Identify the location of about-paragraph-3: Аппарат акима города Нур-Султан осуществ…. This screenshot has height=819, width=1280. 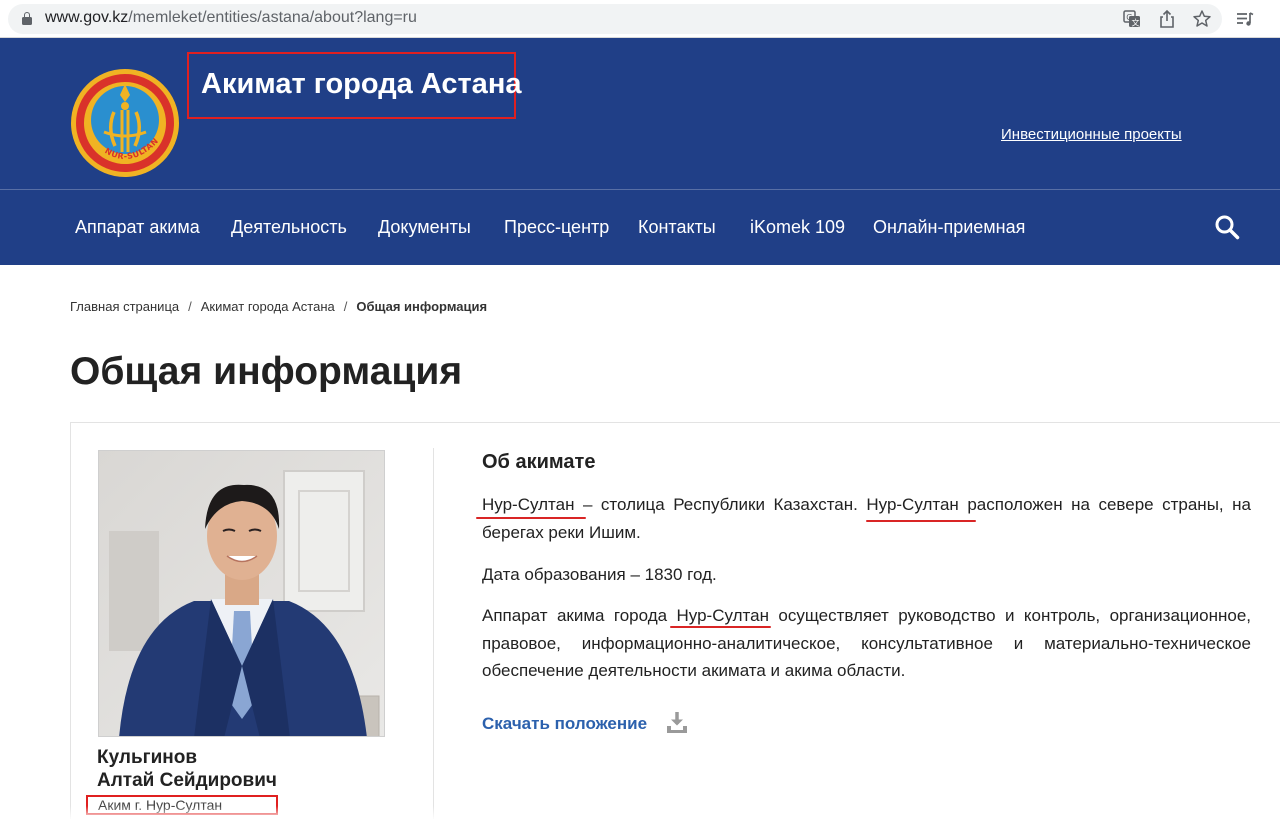
(866, 643).